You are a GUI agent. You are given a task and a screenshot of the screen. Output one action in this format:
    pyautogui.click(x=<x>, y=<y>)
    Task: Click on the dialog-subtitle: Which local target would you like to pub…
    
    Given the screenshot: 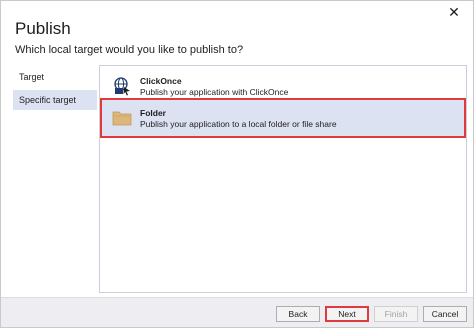 What is the action you would take?
    pyautogui.click(x=129, y=50)
    